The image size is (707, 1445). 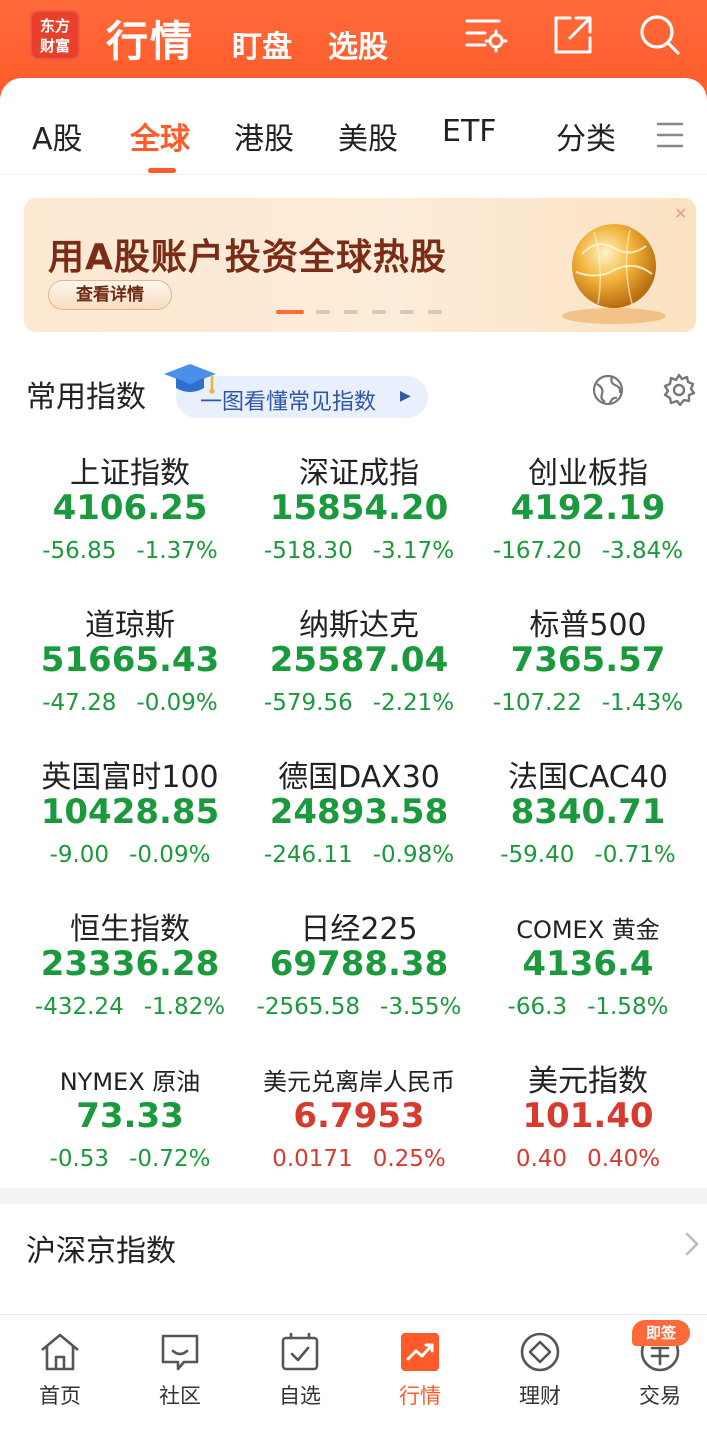 I want to click on index-card: 德国DAX30 24893.58 -246.11 -0.98%, so click(x=359, y=822).